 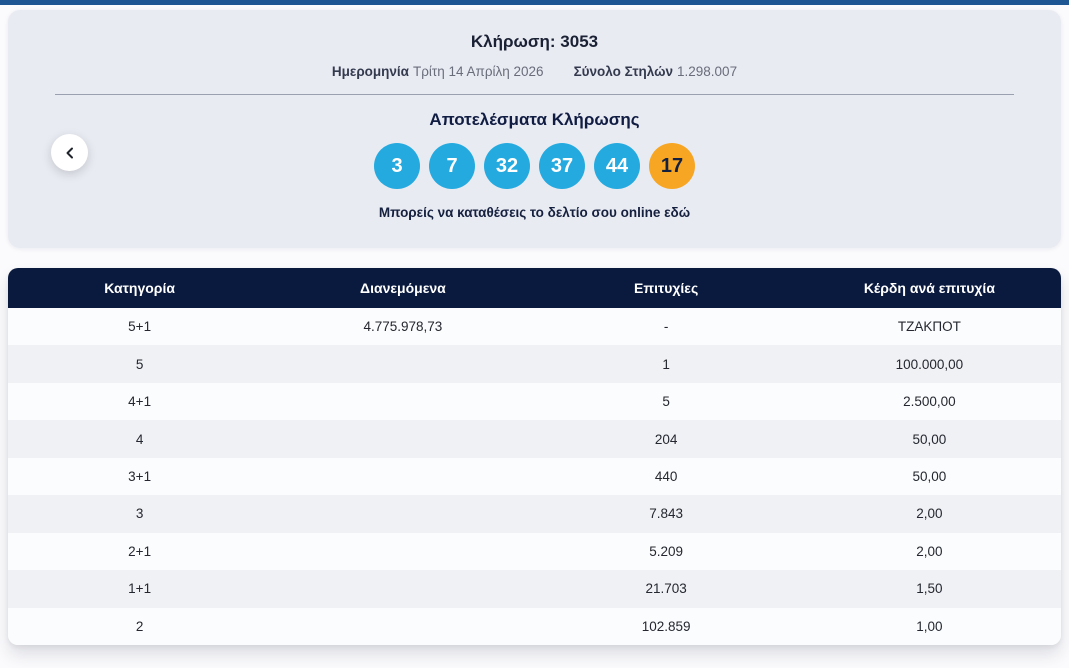 I want to click on panel-divider, so click(x=534, y=94).